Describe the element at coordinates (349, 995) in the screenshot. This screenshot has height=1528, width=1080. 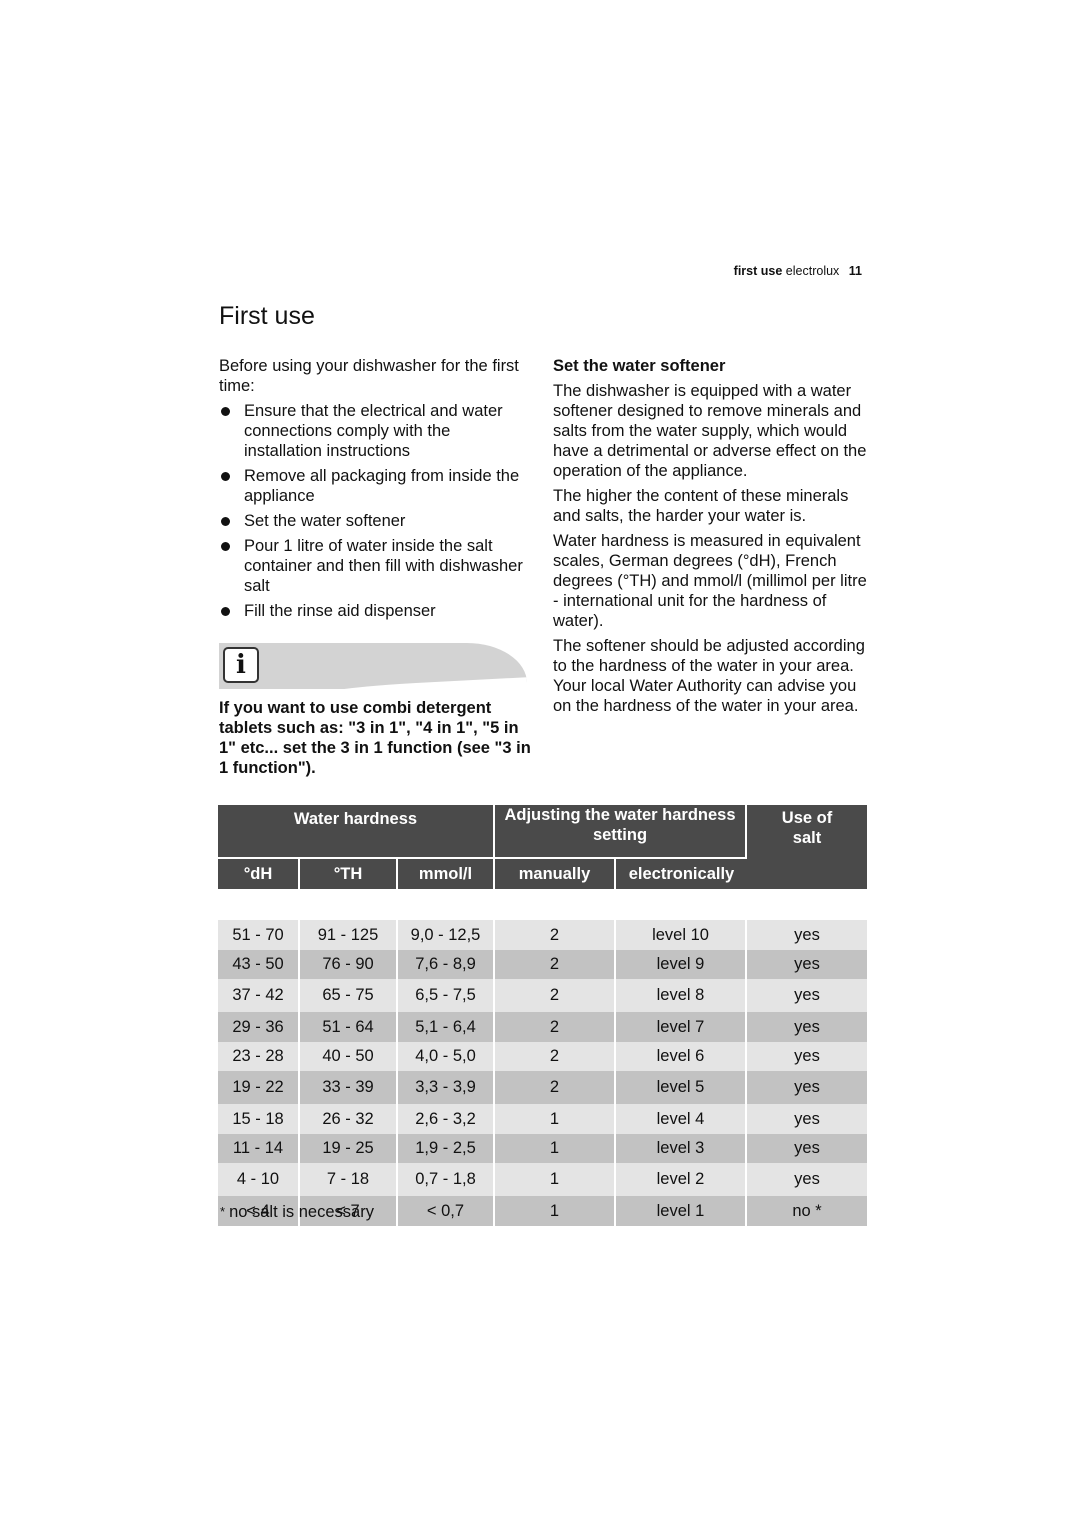
I see `cell-th: 65 - 75` at that location.